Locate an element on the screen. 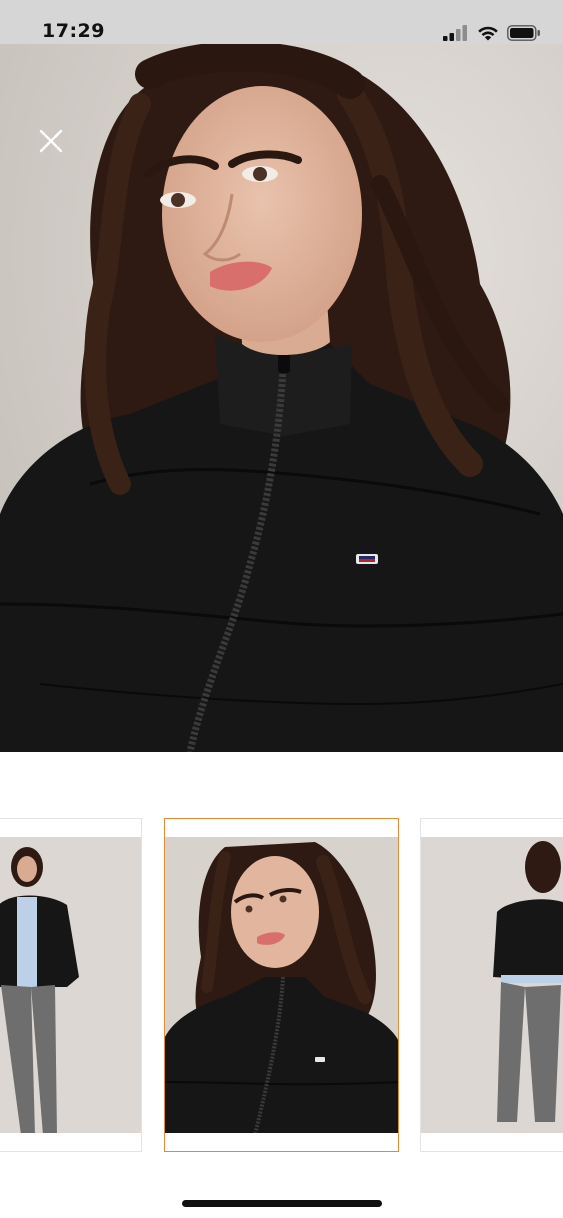 The image size is (563, 1218). thumbnail-item-selected is located at coordinates (281, 985).